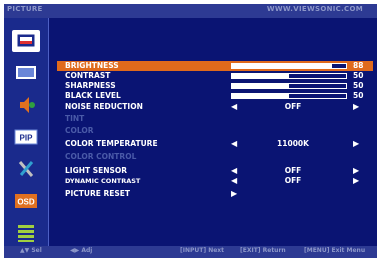  What do you see at coordinates (335, 250) in the screenshot?
I see `hint-exit-menu: [MENU] Exit Menu` at bounding box center [335, 250].